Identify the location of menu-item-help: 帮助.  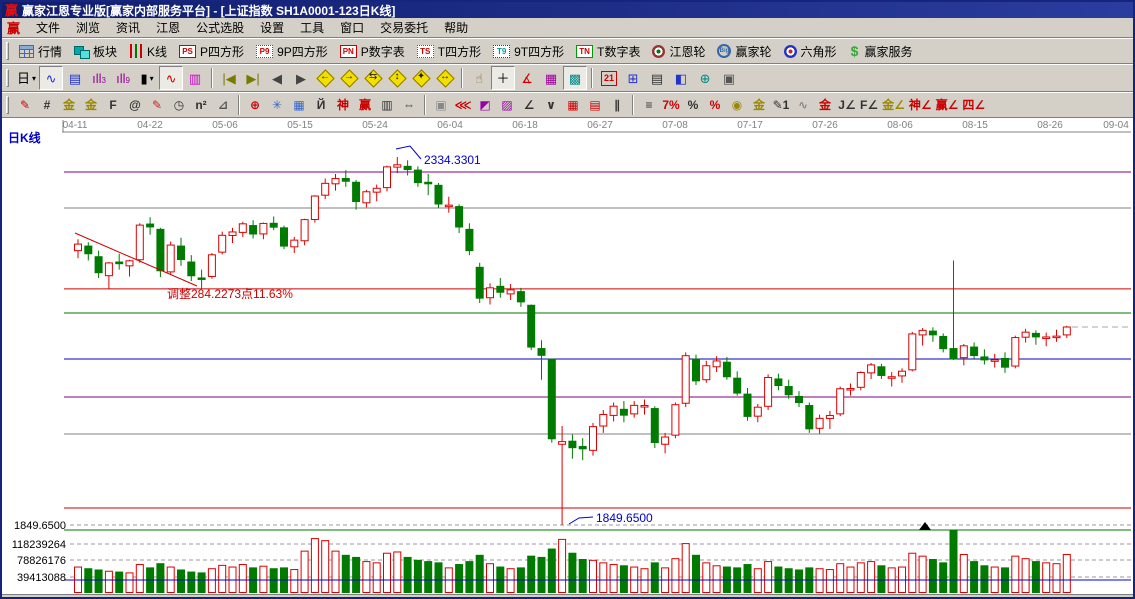
(456, 27).